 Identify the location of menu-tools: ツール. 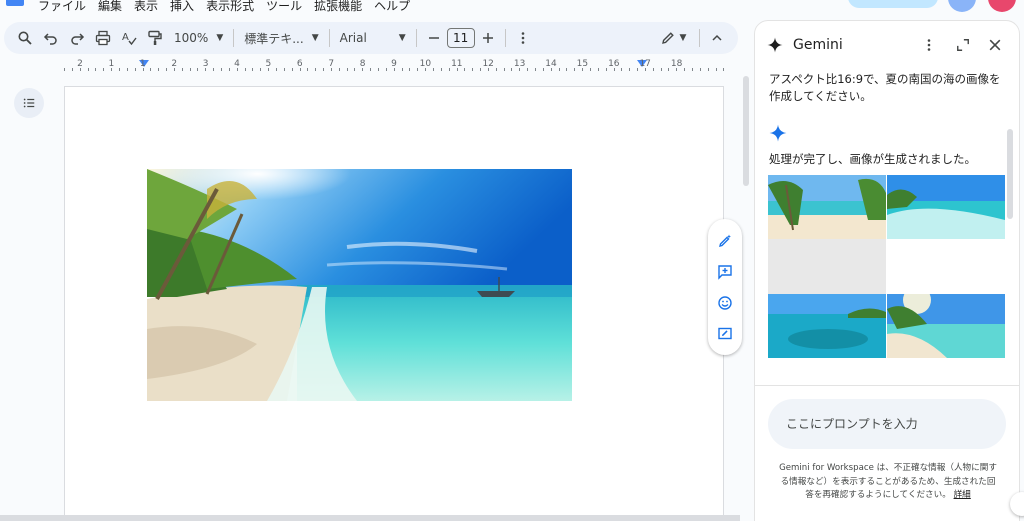
(284, 7).